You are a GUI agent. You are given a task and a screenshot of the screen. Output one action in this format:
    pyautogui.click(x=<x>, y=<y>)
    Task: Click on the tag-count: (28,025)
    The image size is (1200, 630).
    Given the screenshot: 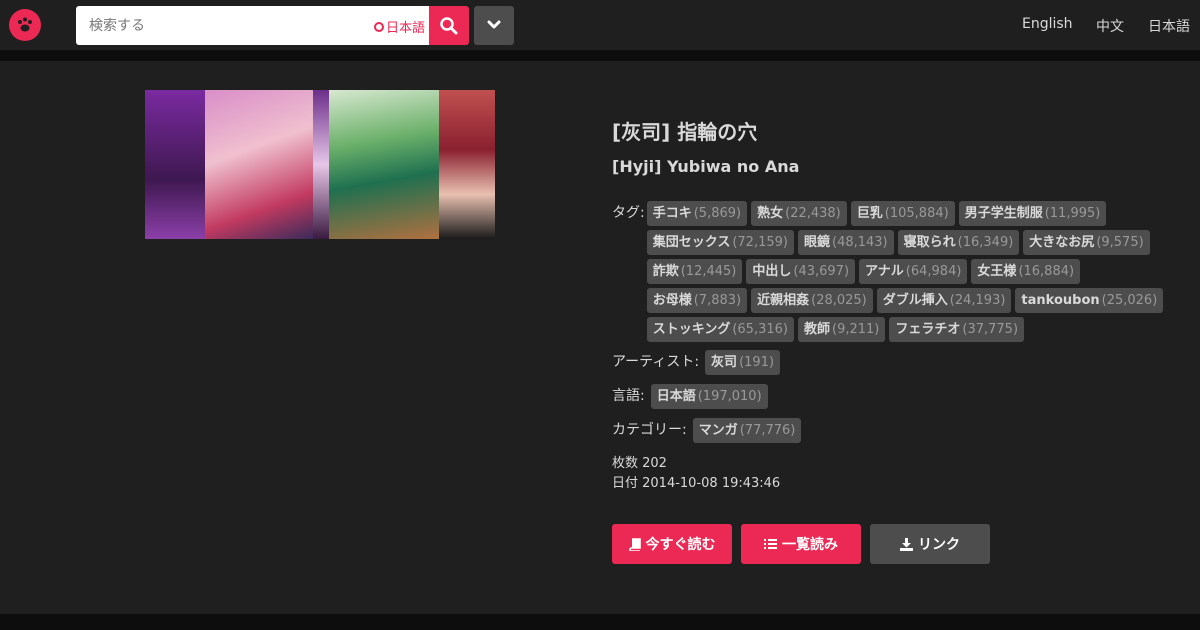 What is the action you would take?
    pyautogui.click(x=839, y=300)
    